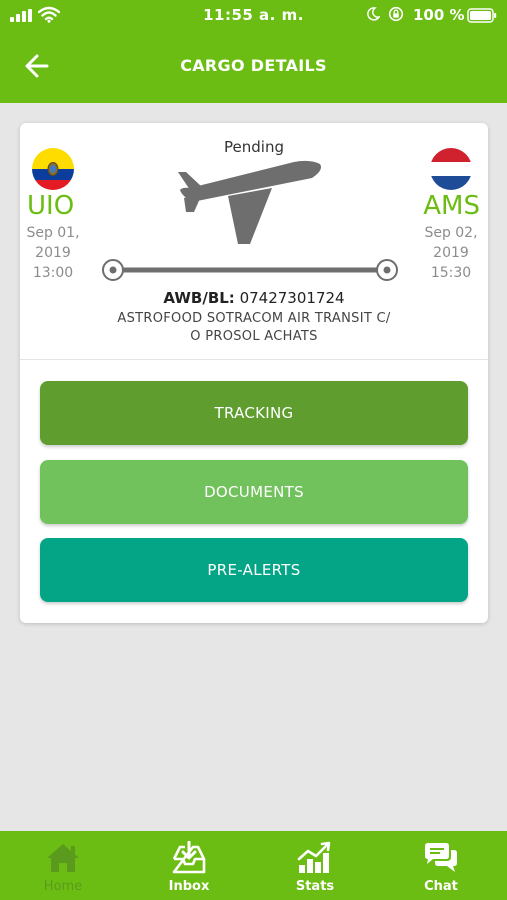  Describe the element at coordinates (254, 147) in the screenshot. I see `shipment-status: Pending` at that location.